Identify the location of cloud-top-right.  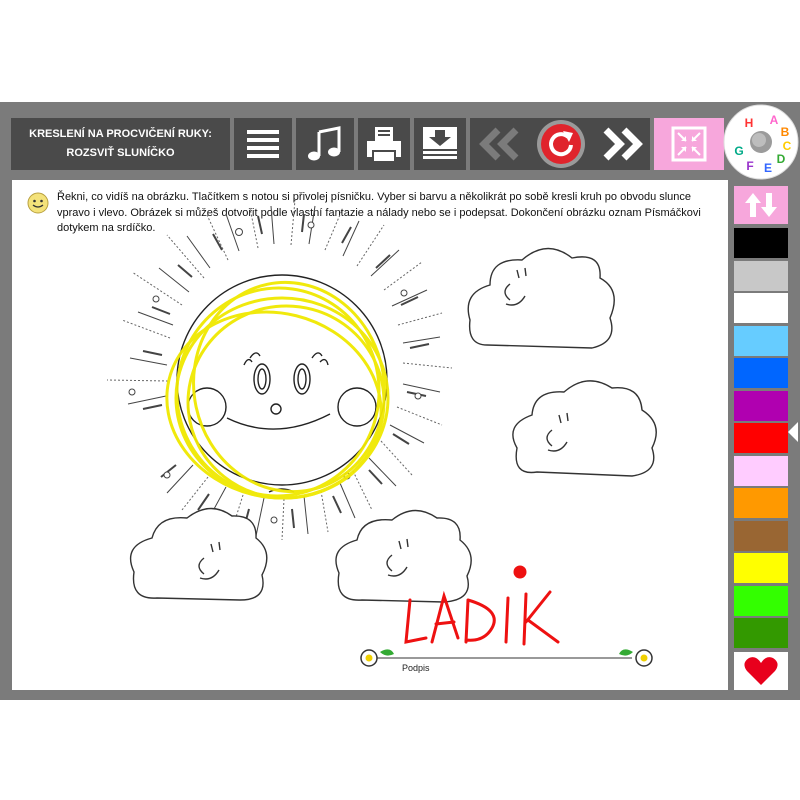
(541, 298).